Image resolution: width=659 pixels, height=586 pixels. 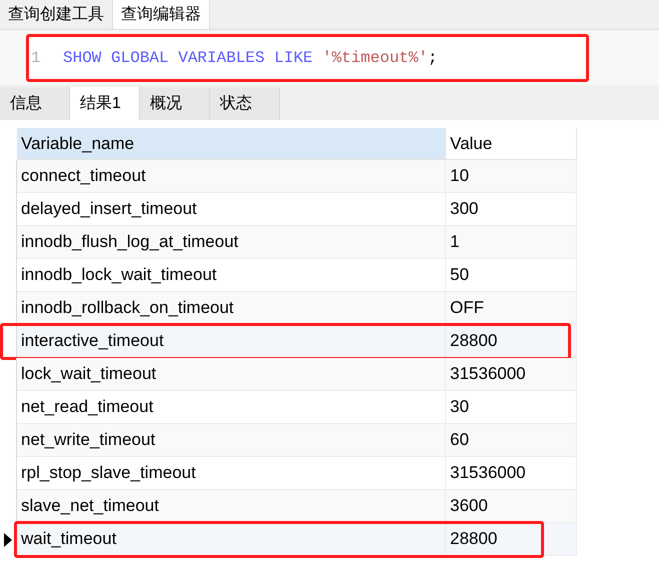 I want to click on column-header: Value, so click(x=511, y=144).